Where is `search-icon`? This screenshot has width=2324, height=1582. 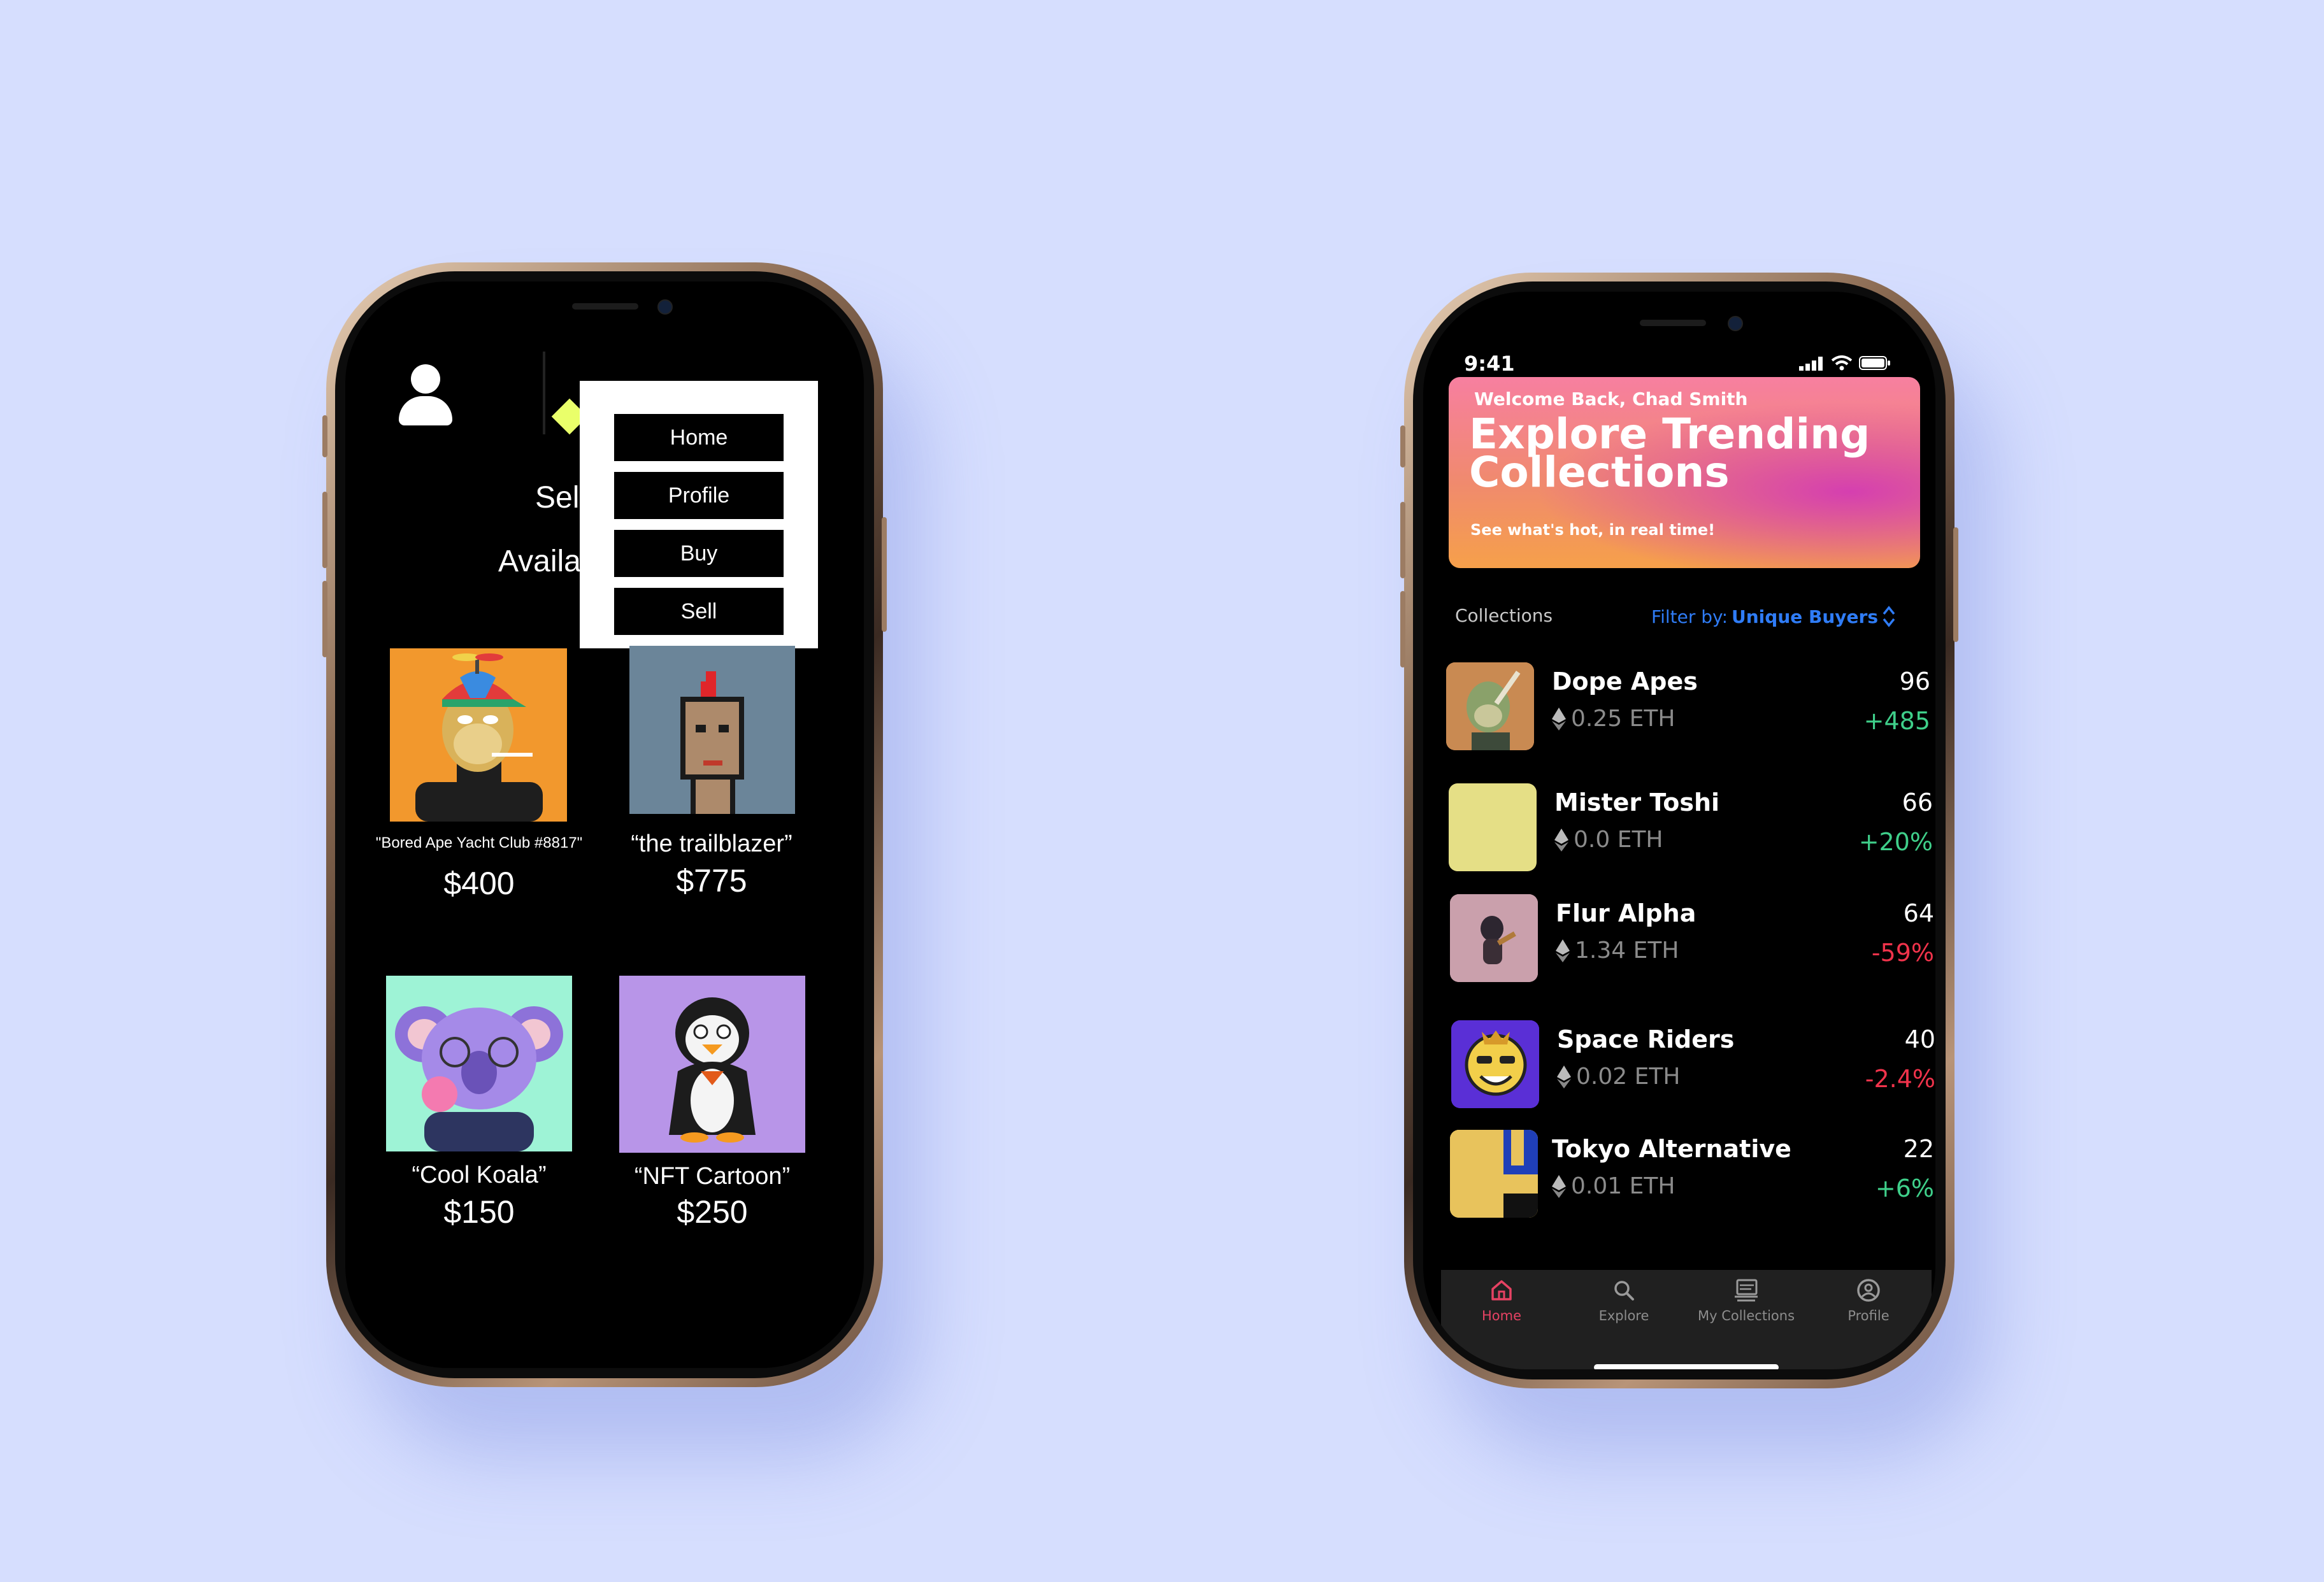
search-icon is located at coordinates (1624, 1291).